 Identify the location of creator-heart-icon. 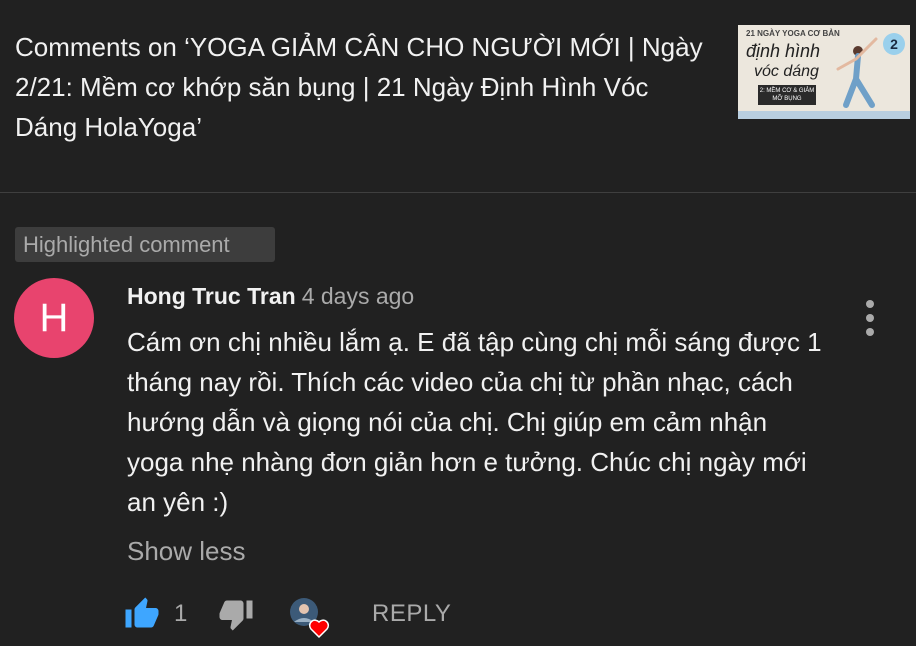
(310, 618).